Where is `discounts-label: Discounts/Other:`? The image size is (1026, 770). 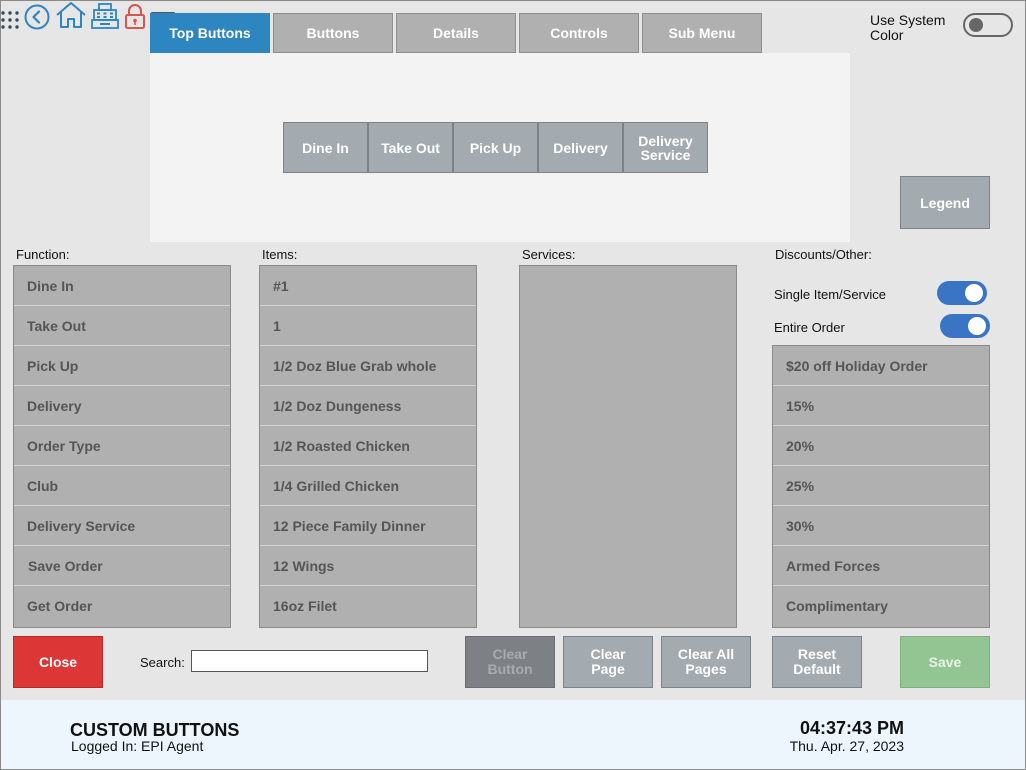 discounts-label: Discounts/Other: is located at coordinates (823, 254).